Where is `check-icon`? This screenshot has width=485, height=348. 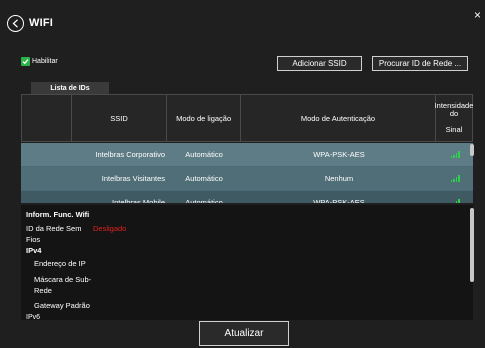 check-icon is located at coordinates (25, 62).